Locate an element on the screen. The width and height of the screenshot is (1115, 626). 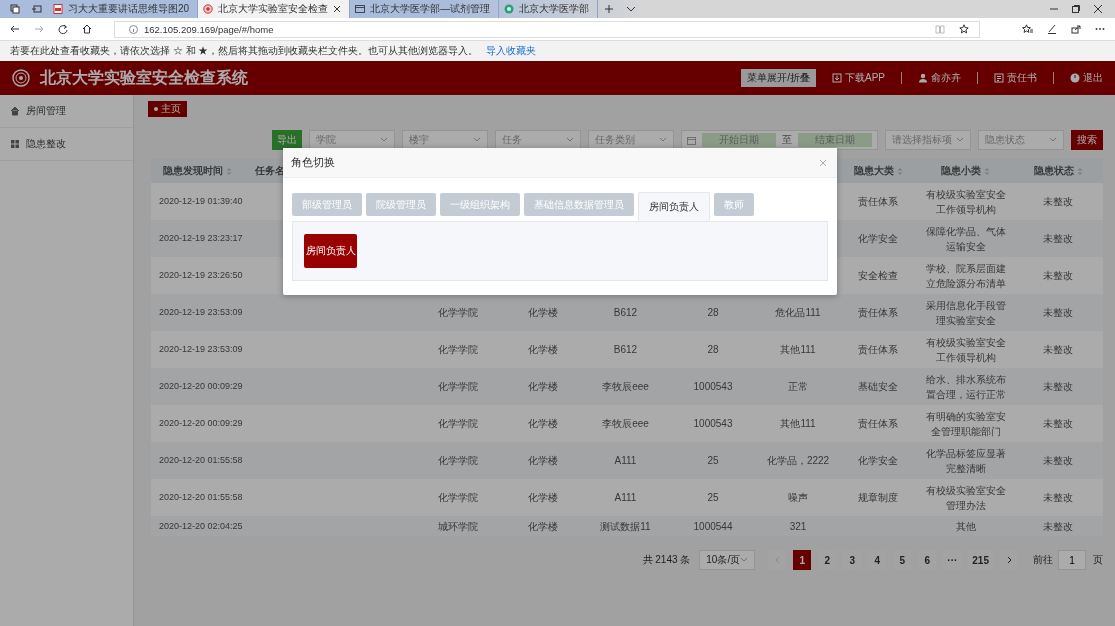
goto-label: 前往 is located at coordinates (1043, 560).